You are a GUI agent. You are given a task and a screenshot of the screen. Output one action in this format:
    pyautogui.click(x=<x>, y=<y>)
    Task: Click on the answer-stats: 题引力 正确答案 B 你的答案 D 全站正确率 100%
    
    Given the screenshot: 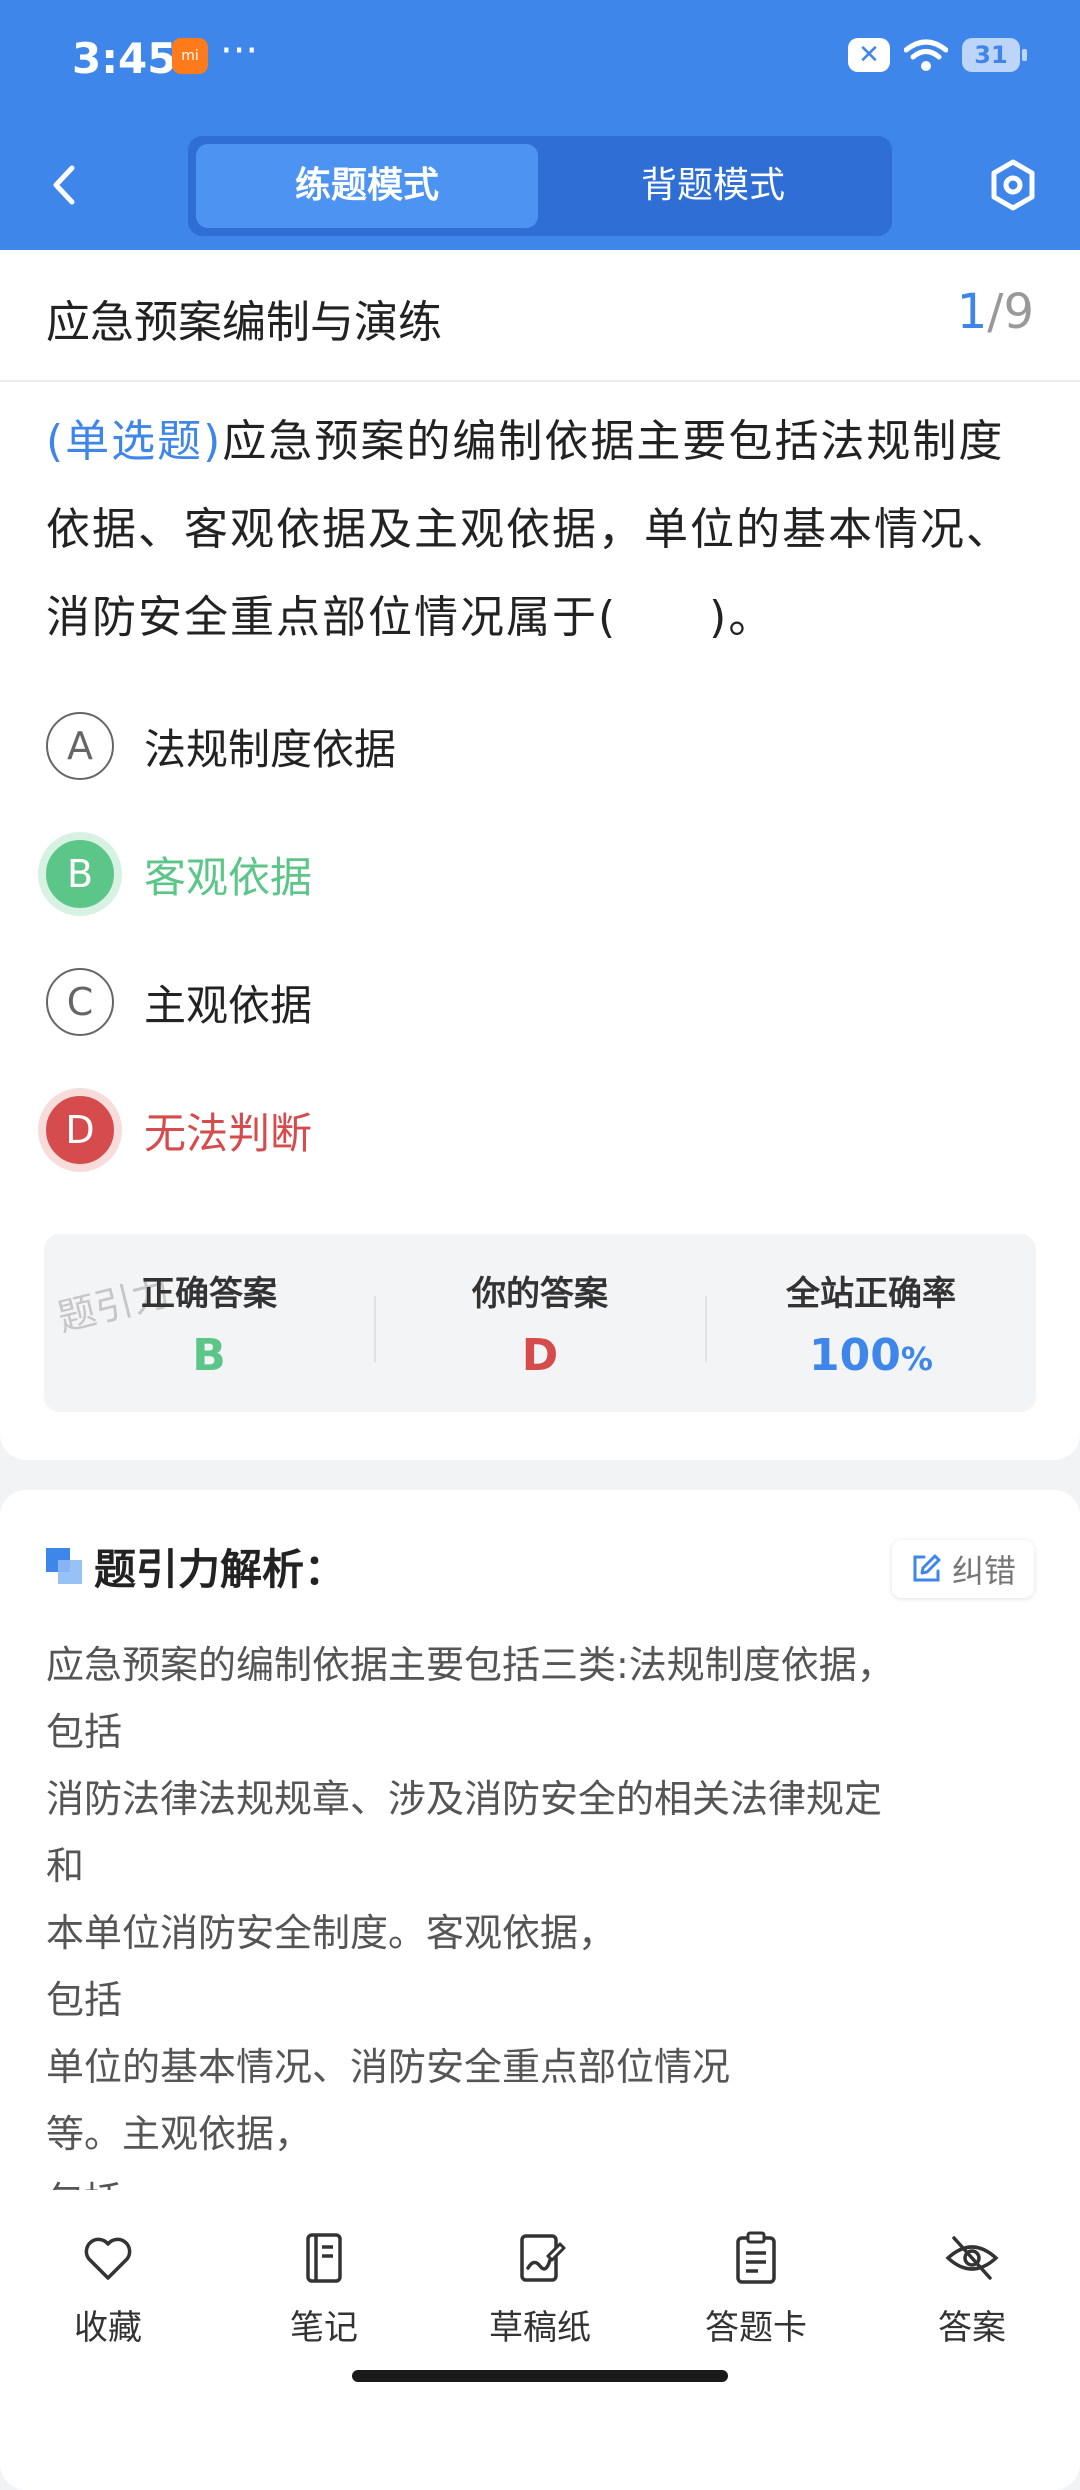 What is the action you would take?
    pyautogui.click(x=540, y=1323)
    